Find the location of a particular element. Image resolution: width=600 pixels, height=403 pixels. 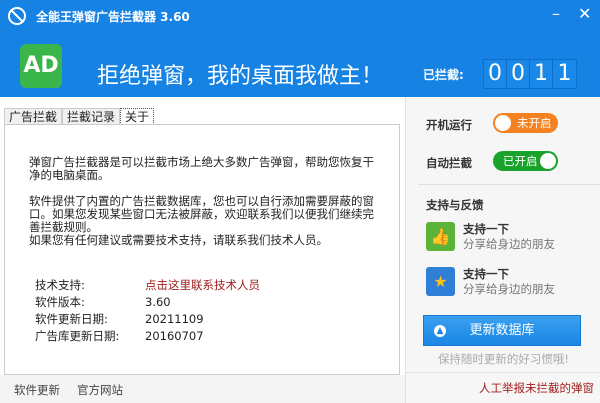

official-site-link: 官方网站 is located at coordinates (100, 390).